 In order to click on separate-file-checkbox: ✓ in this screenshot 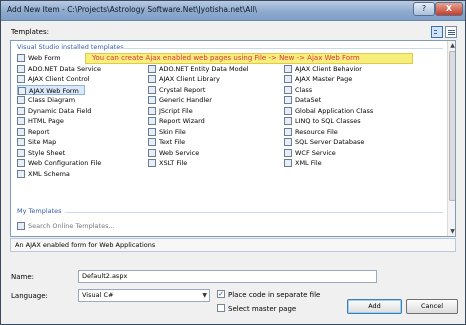, I will do `click(221, 294)`.